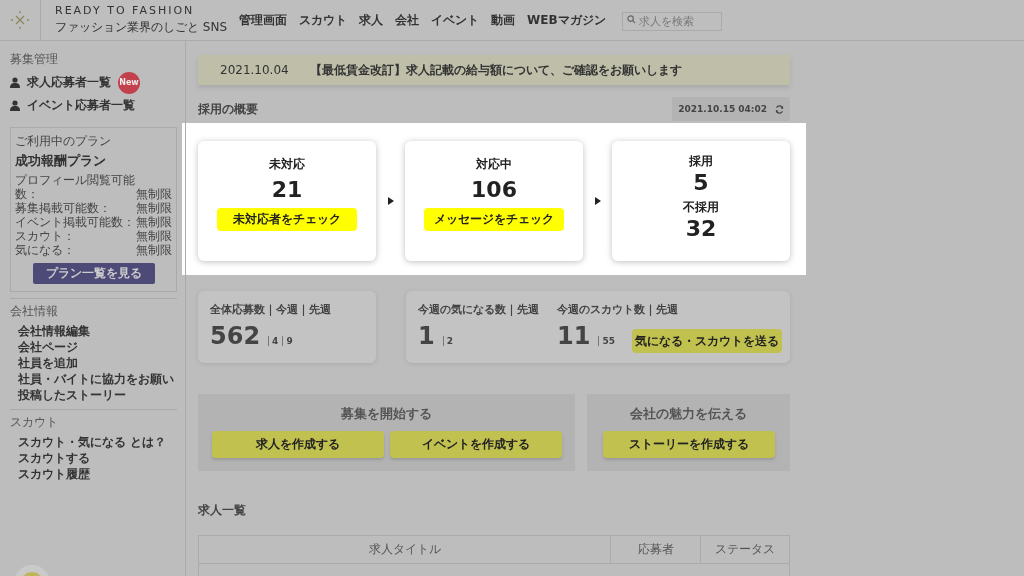  I want to click on stat-value: 11, so click(574, 336).